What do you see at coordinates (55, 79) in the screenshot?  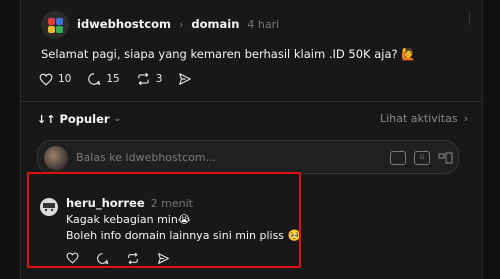 I see `like-button: 10` at bounding box center [55, 79].